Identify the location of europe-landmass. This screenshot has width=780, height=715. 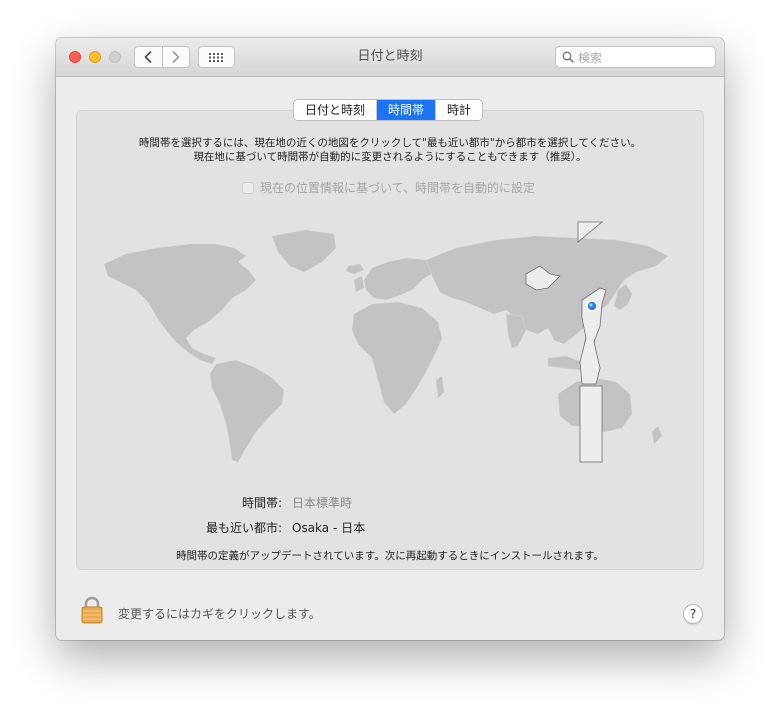
(399, 279).